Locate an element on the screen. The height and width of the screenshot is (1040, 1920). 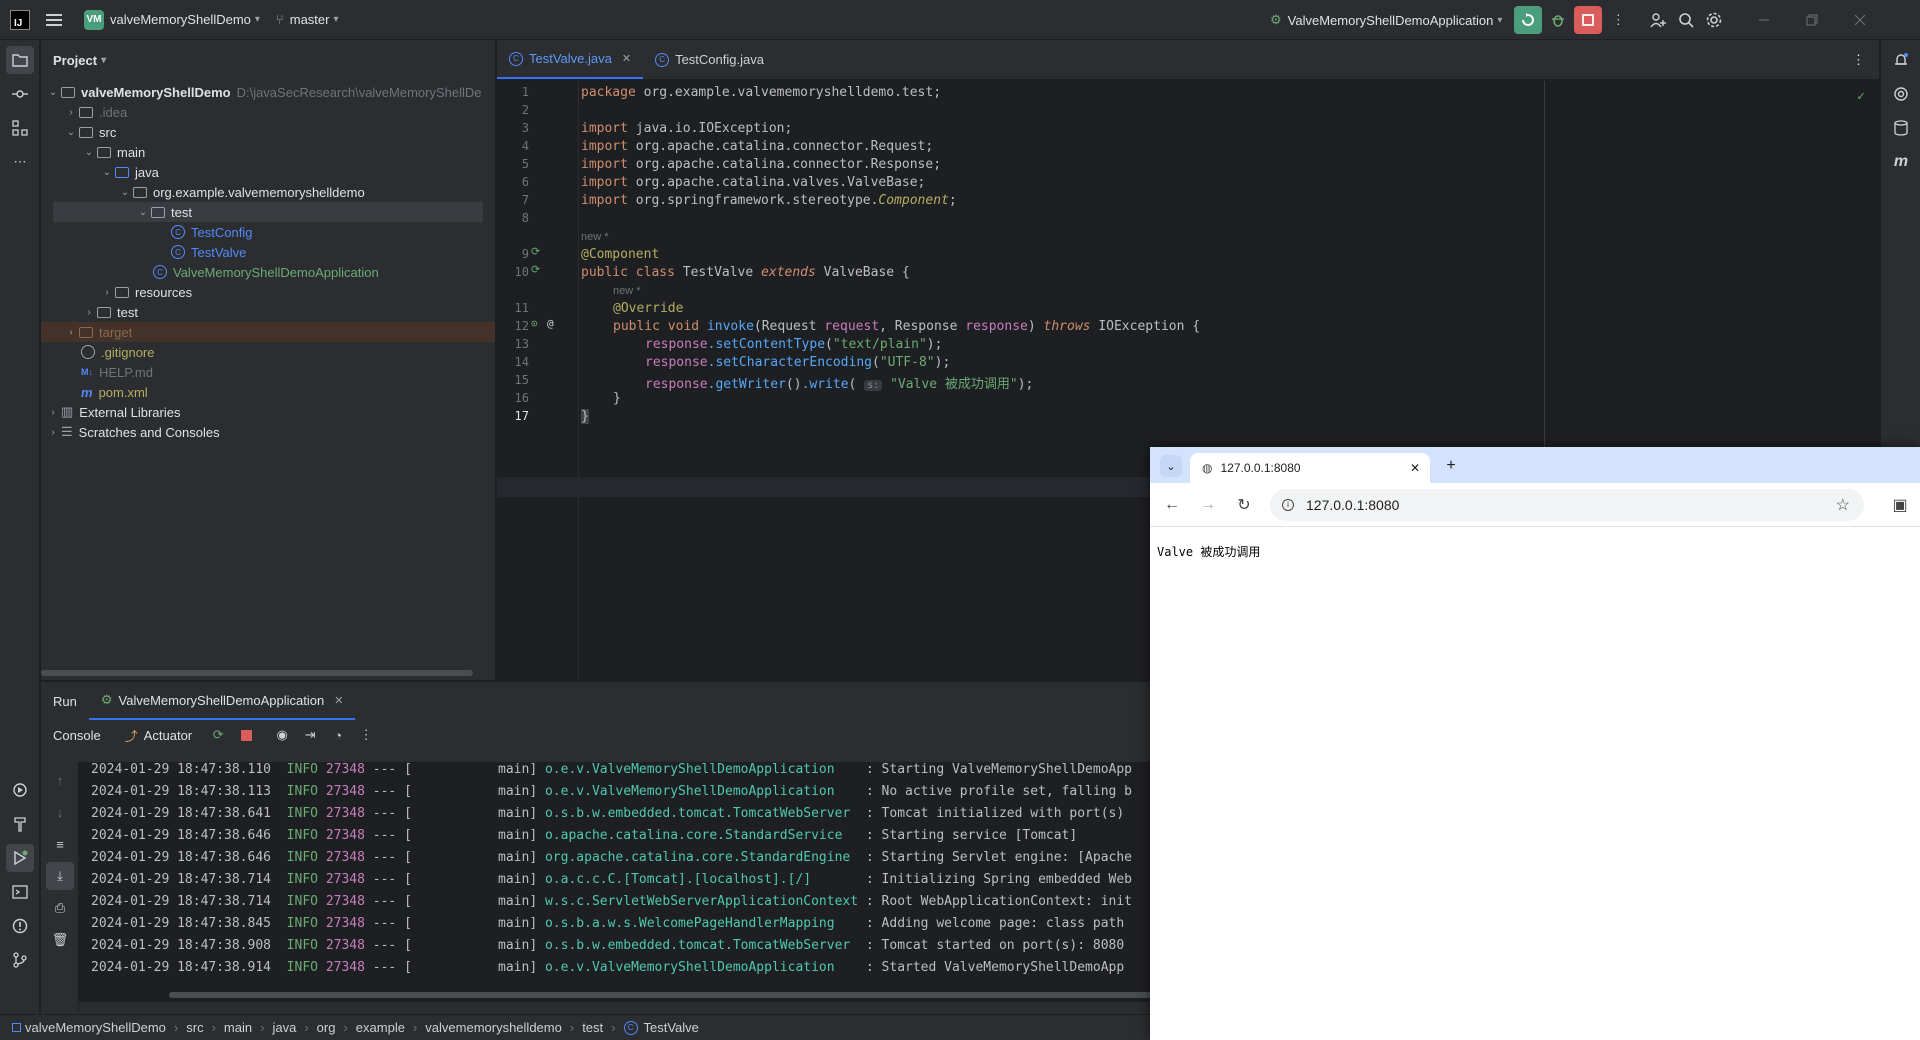
class-icon: C is located at coordinates (516, 58).